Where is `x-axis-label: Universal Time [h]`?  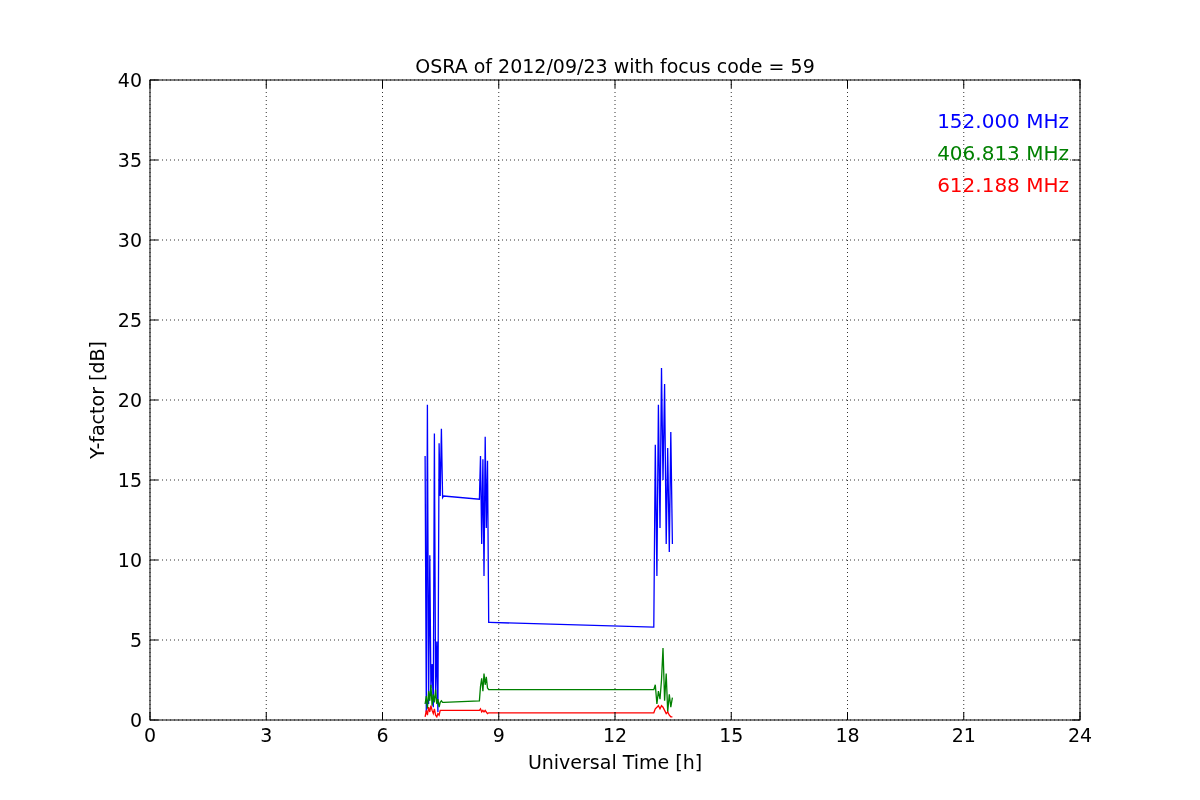 x-axis-label: Universal Time [h] is located at coordinates (615, 762).